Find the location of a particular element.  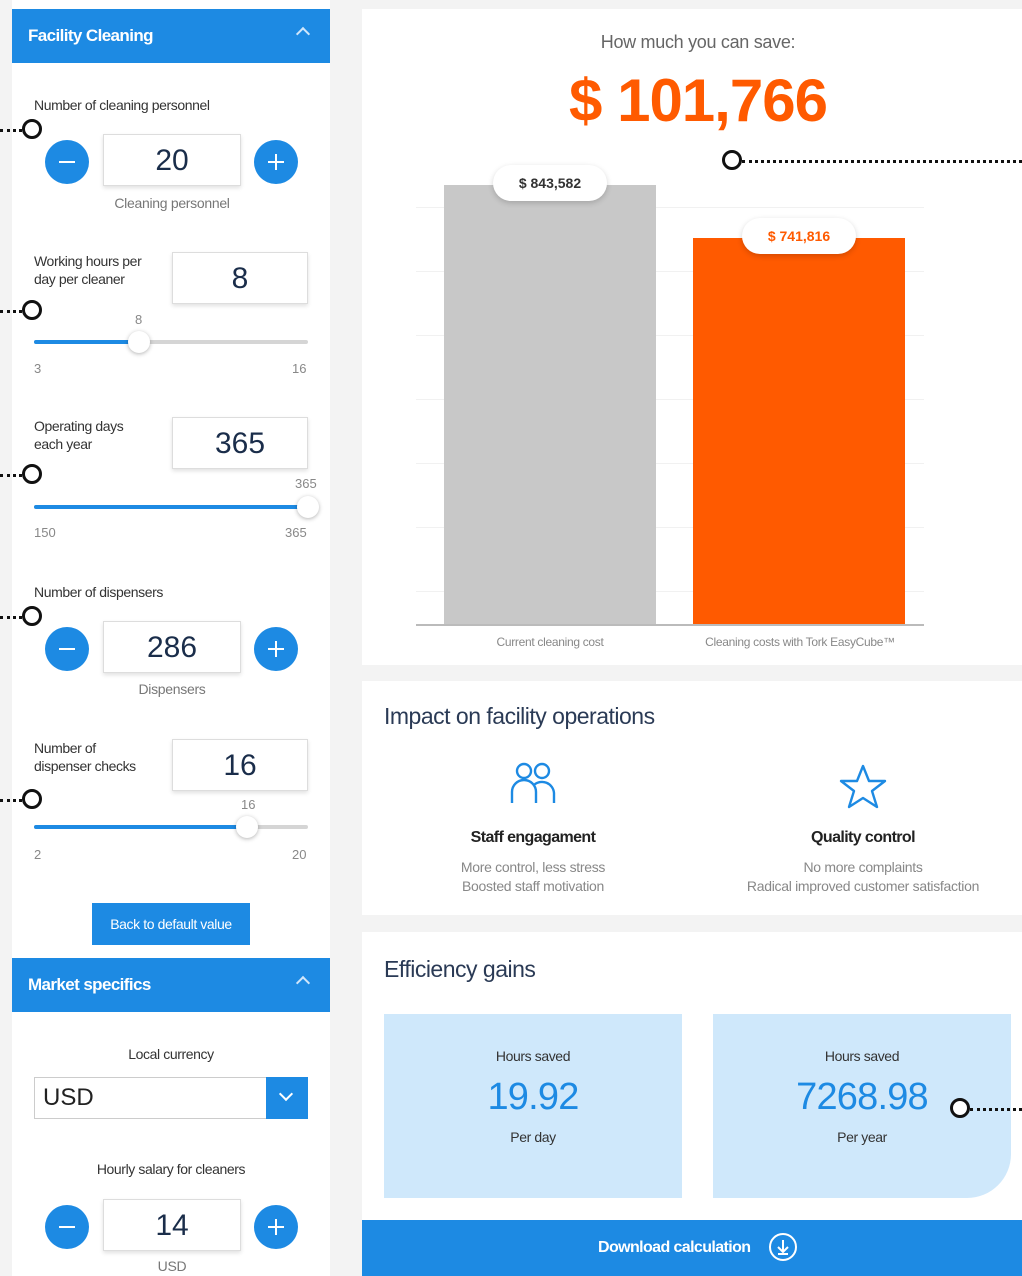

dispensers-input: 286 is located at coordinates (172, 647).